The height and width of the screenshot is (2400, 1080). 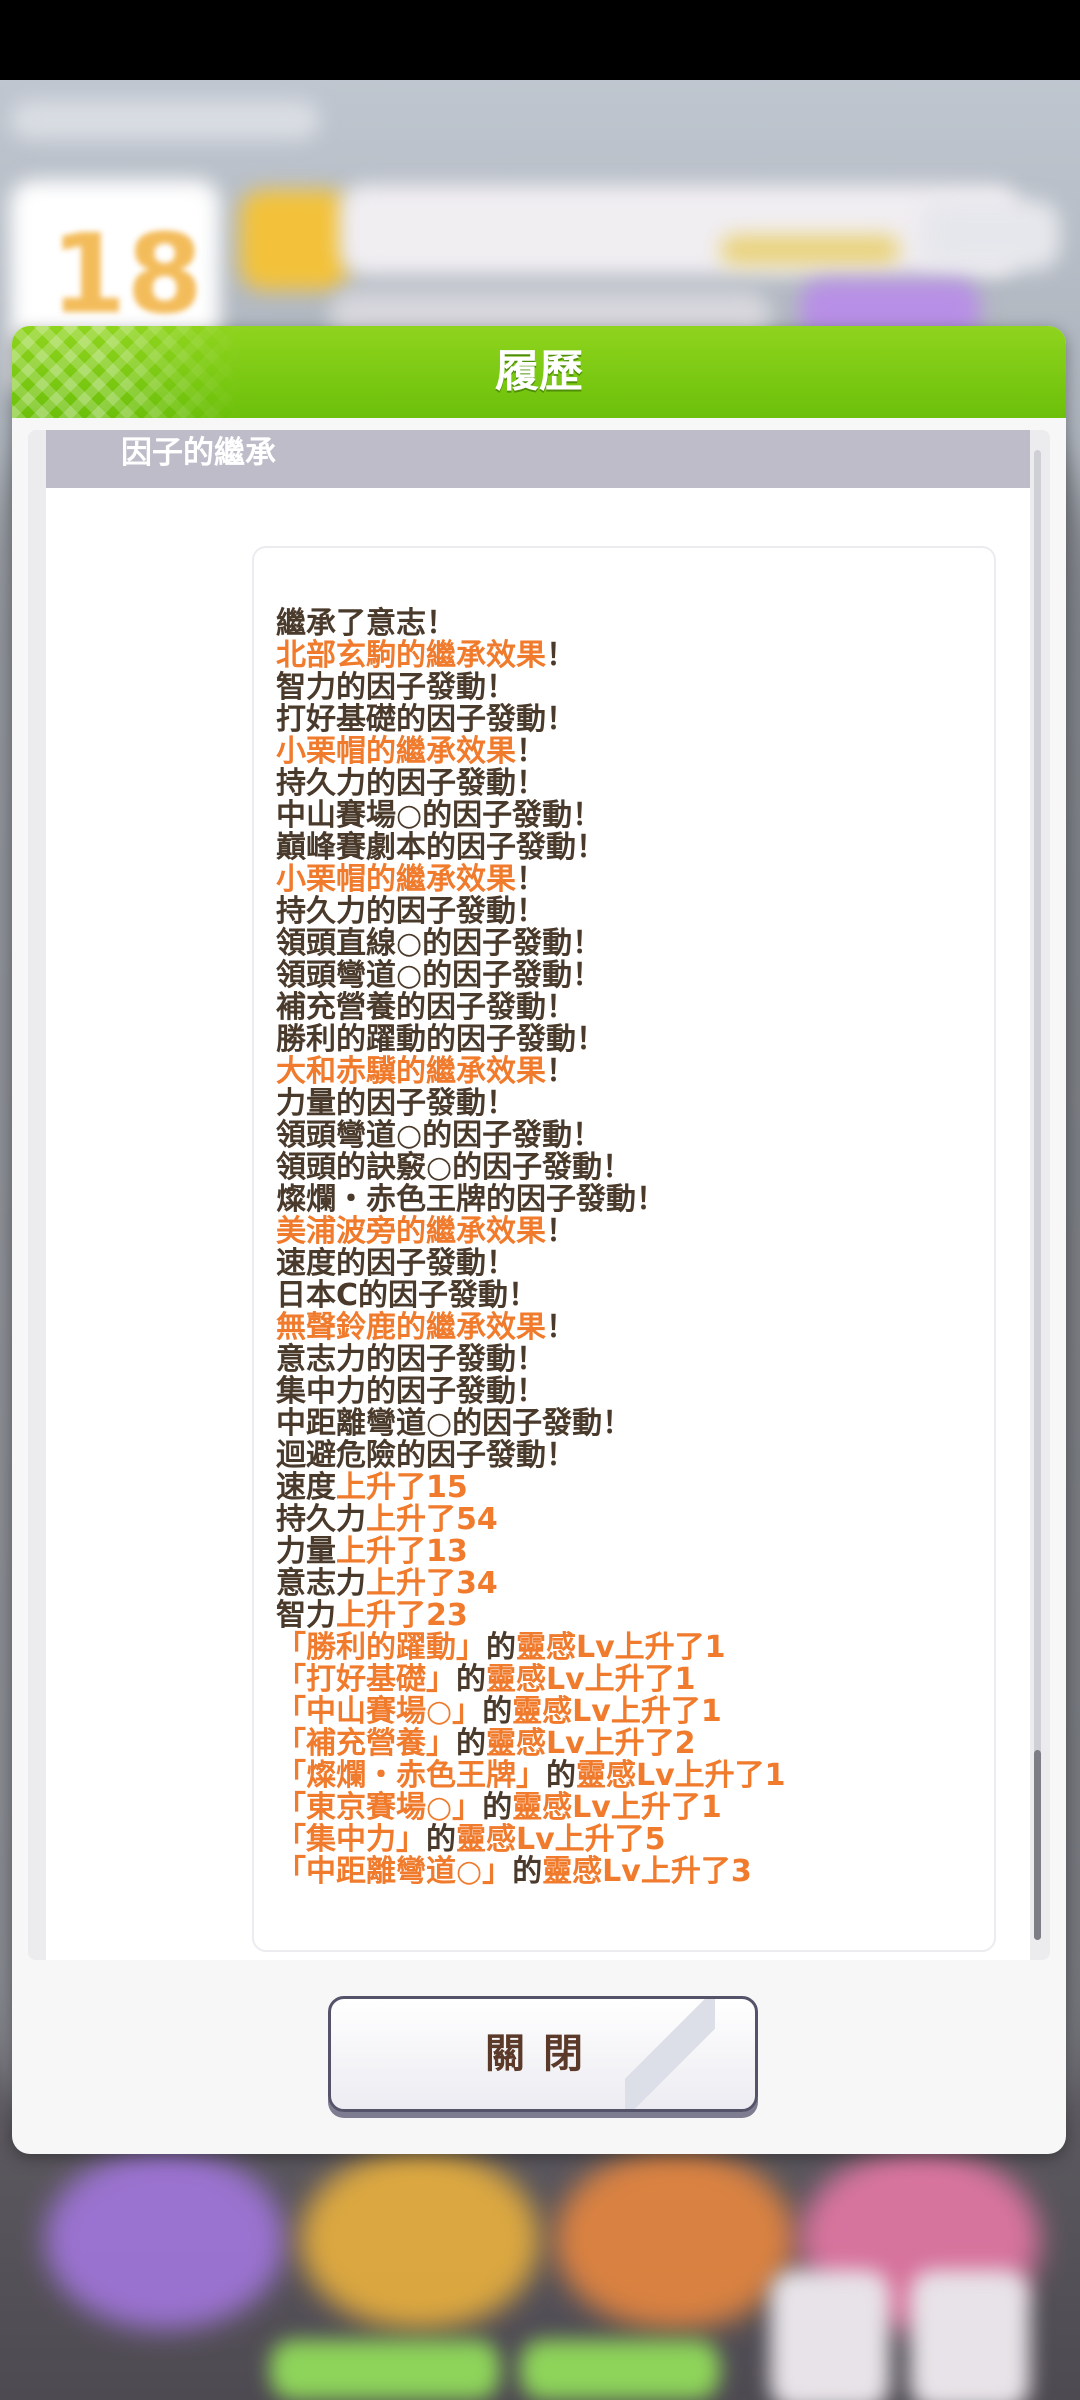 What do you see at coordinates (1037, 1195) in the screenshot?
I see `scrollbar-track` at bounding box center [1037, 1195].